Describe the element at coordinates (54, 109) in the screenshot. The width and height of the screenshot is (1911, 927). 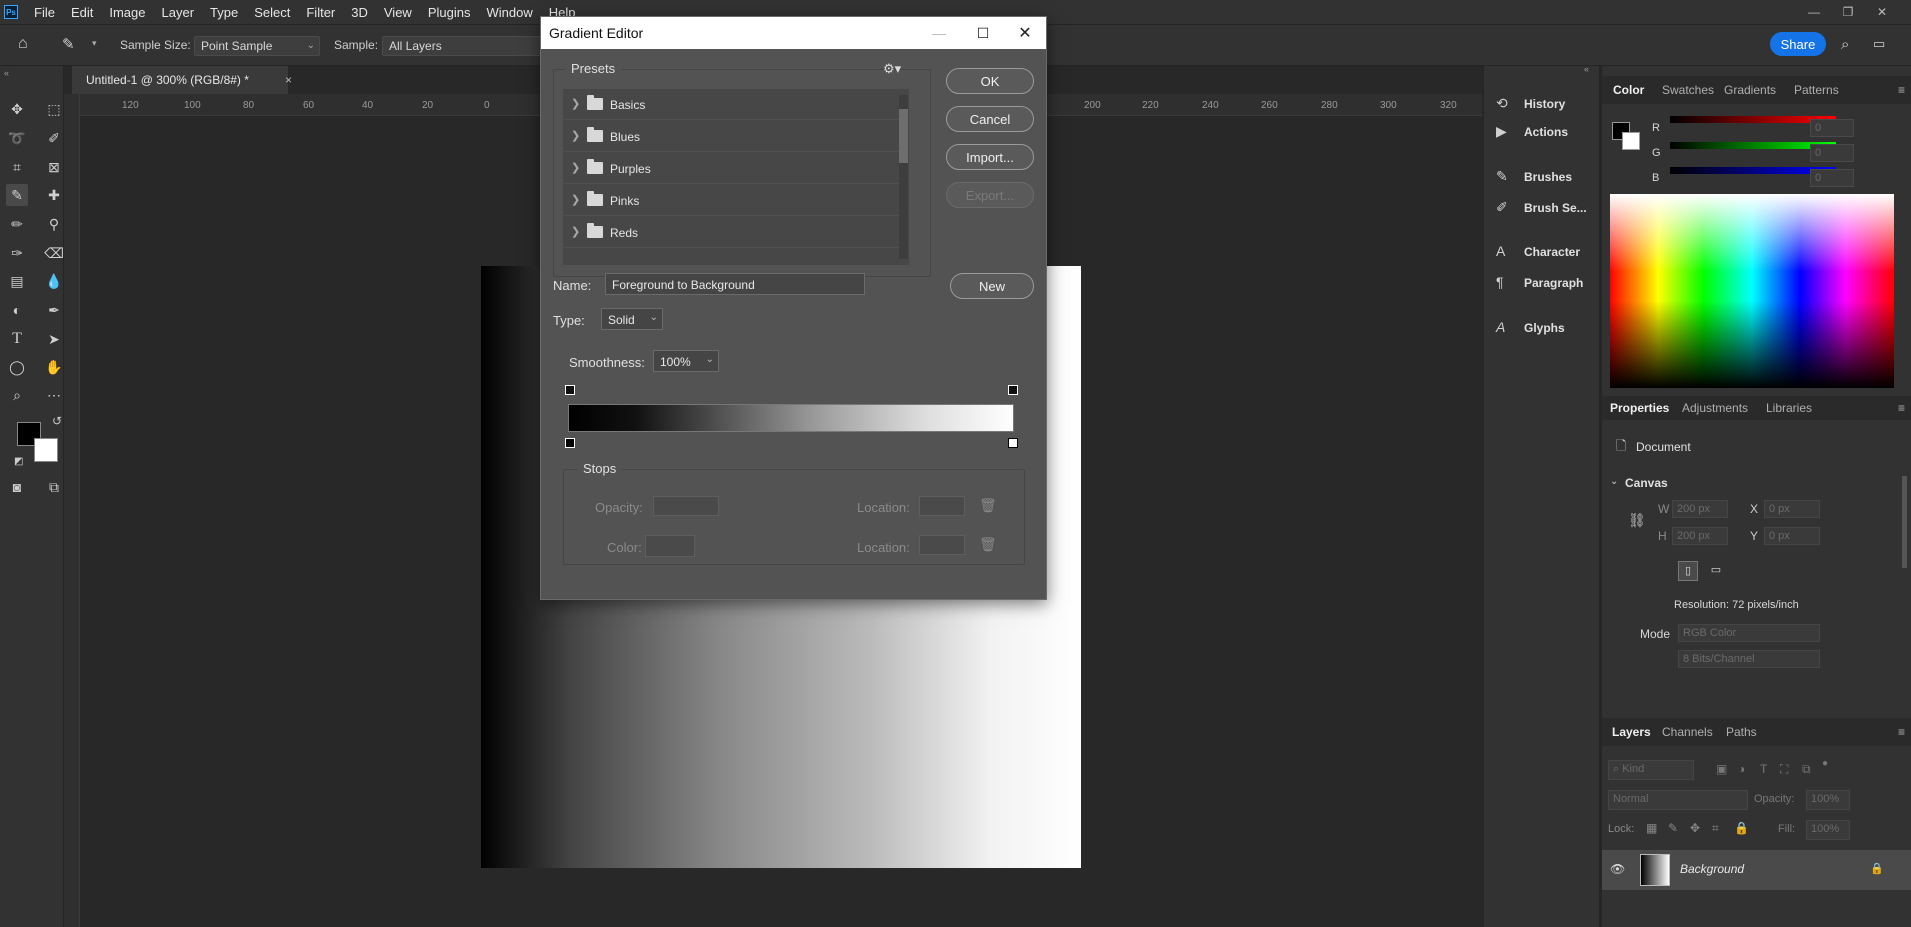
I see `marquee-tool-icon: ⬚` at that location.